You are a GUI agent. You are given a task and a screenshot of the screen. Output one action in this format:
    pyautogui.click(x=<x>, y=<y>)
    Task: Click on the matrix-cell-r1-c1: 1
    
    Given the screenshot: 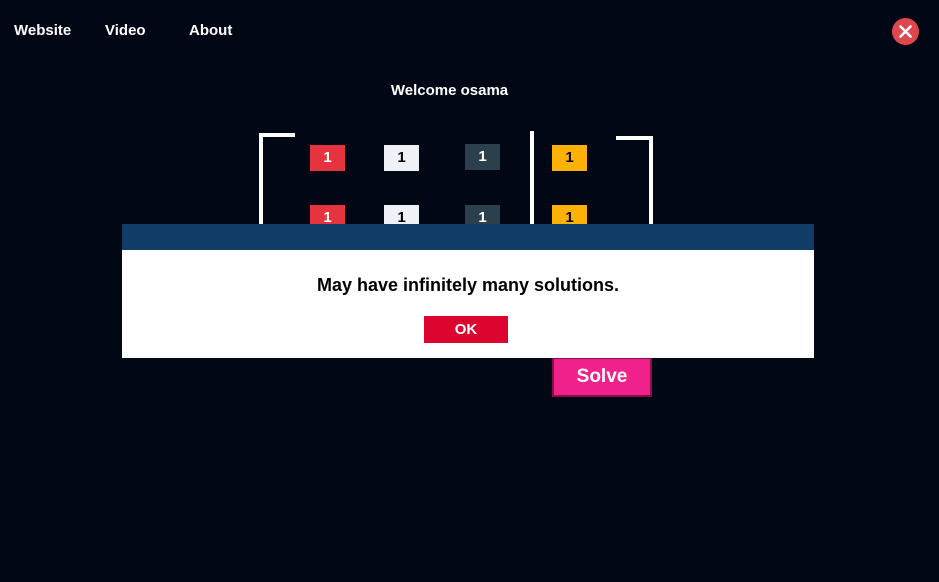 What is the action you would take?
    pyautogui.click(x=327, y=158)
    